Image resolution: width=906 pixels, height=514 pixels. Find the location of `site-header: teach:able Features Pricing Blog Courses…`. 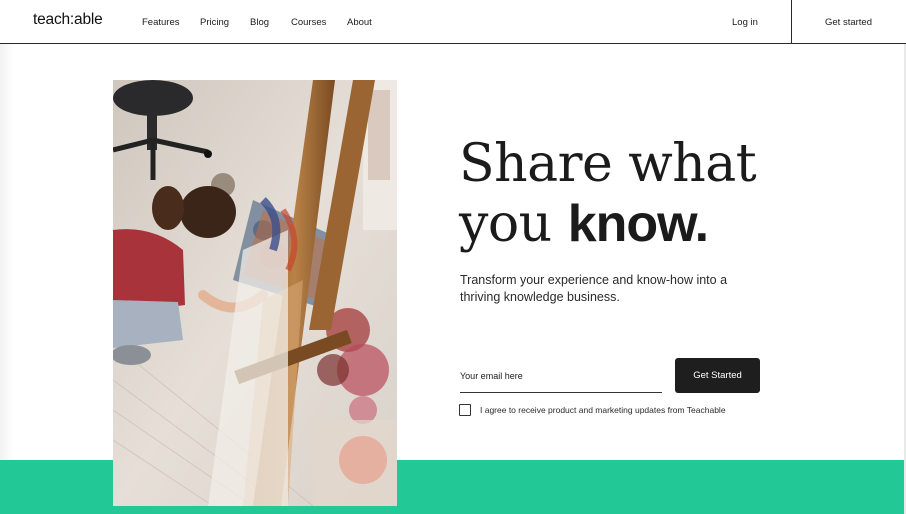

site-header: teach:able Features Pricing Blog Courses… is located at coordinates (453, 22).